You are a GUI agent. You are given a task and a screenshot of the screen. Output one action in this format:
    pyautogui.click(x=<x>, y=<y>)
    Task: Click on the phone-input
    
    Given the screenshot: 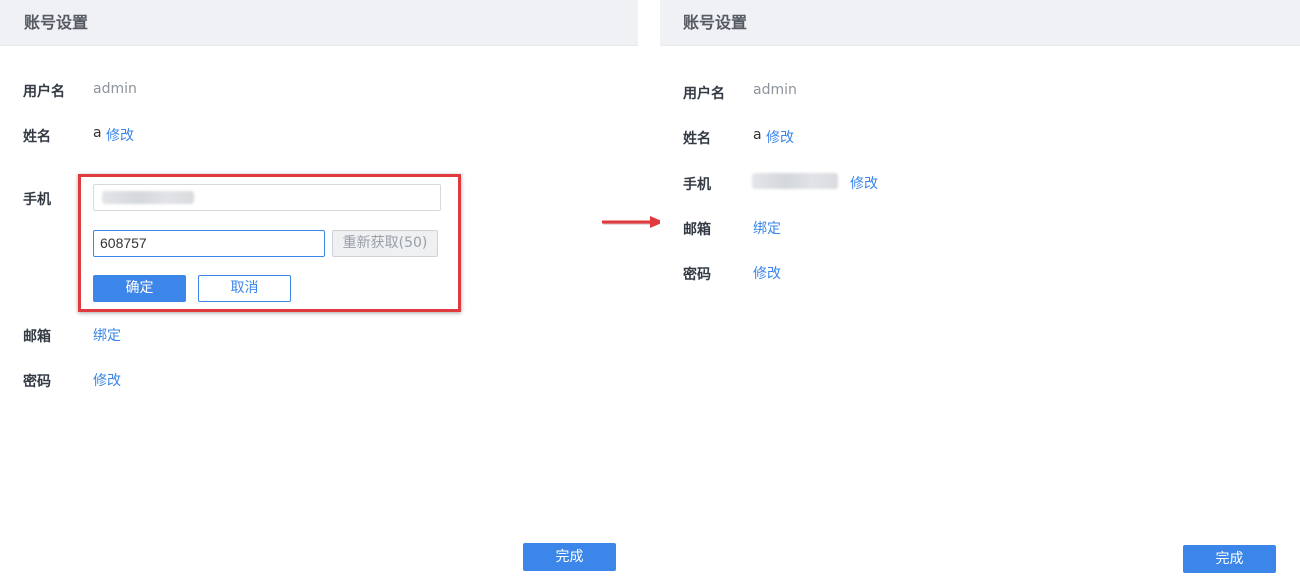 What is the action you would take?
    pyautogui.click(x=267, y=197)
    